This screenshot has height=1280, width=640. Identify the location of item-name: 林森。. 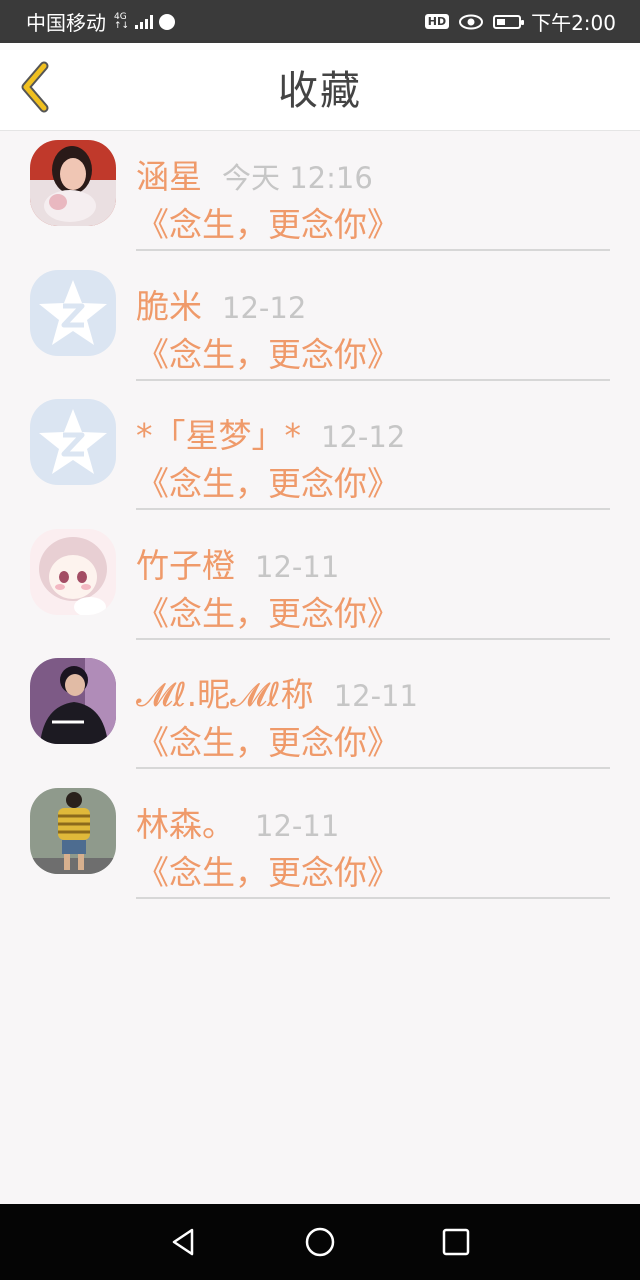
(185, 824).